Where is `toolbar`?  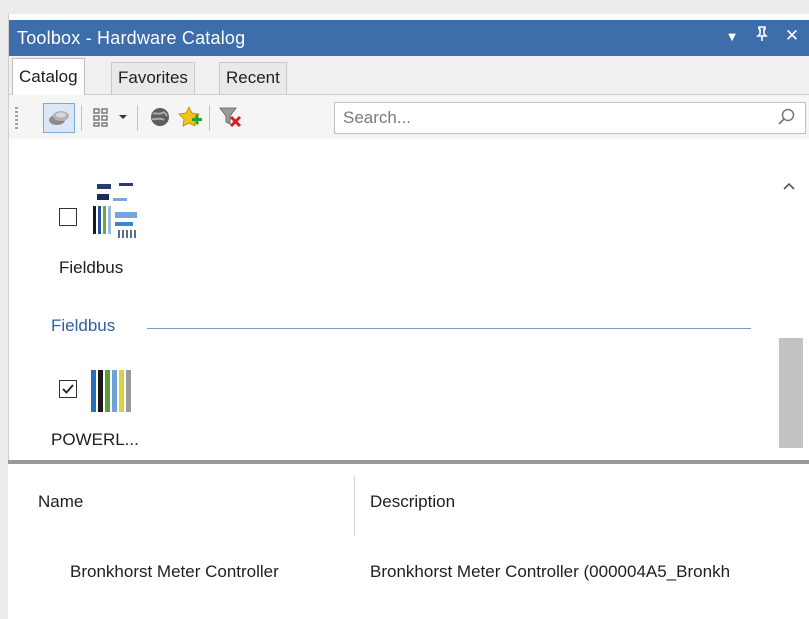
toolbar is located at coordinates (409, 117).